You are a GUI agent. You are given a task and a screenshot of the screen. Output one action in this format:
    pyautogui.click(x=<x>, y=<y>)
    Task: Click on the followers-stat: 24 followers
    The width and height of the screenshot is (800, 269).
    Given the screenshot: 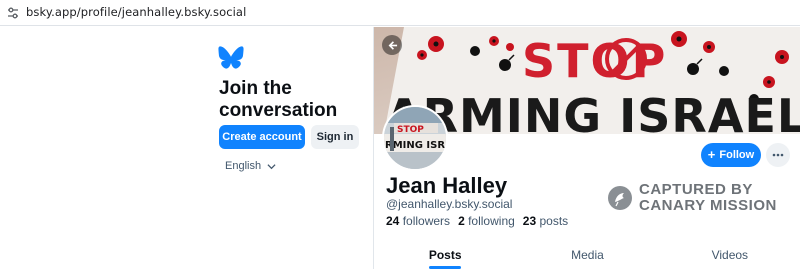 What is the action you would take?
    pyautogui.click(x=418, y=221)
    